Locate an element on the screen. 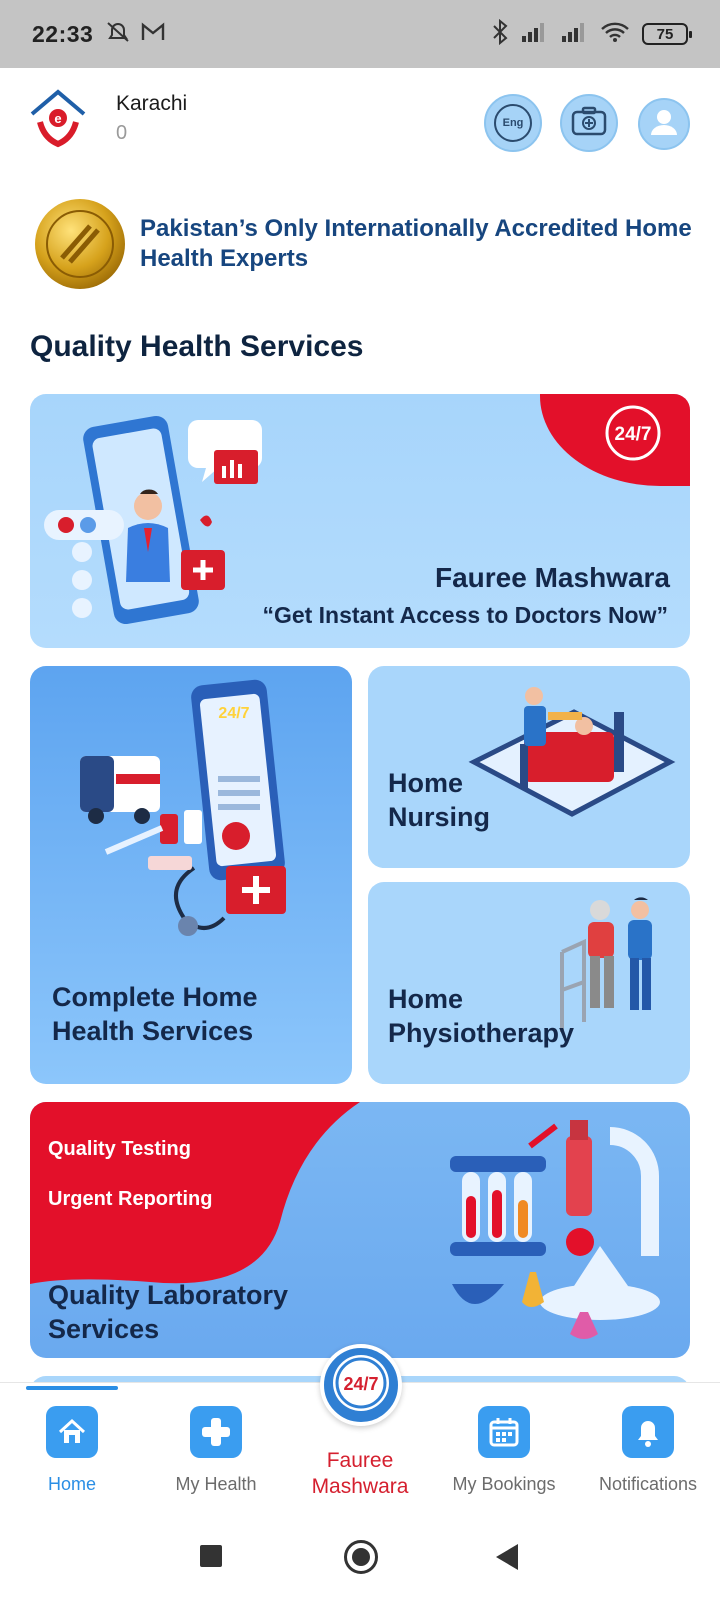  clock-24-7-icon: 24/7 is located at coordinates (633, 433).